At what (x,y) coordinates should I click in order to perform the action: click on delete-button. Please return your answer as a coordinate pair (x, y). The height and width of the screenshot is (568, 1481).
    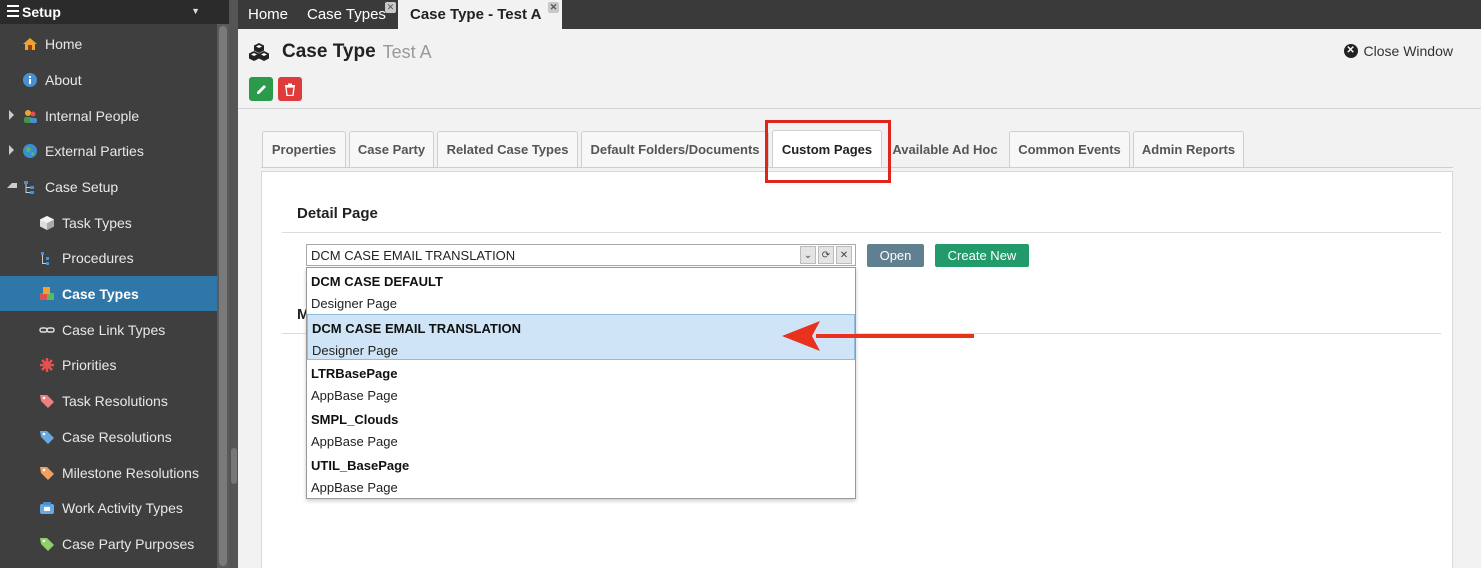
    Looking at the image, I should click on (290, 89).